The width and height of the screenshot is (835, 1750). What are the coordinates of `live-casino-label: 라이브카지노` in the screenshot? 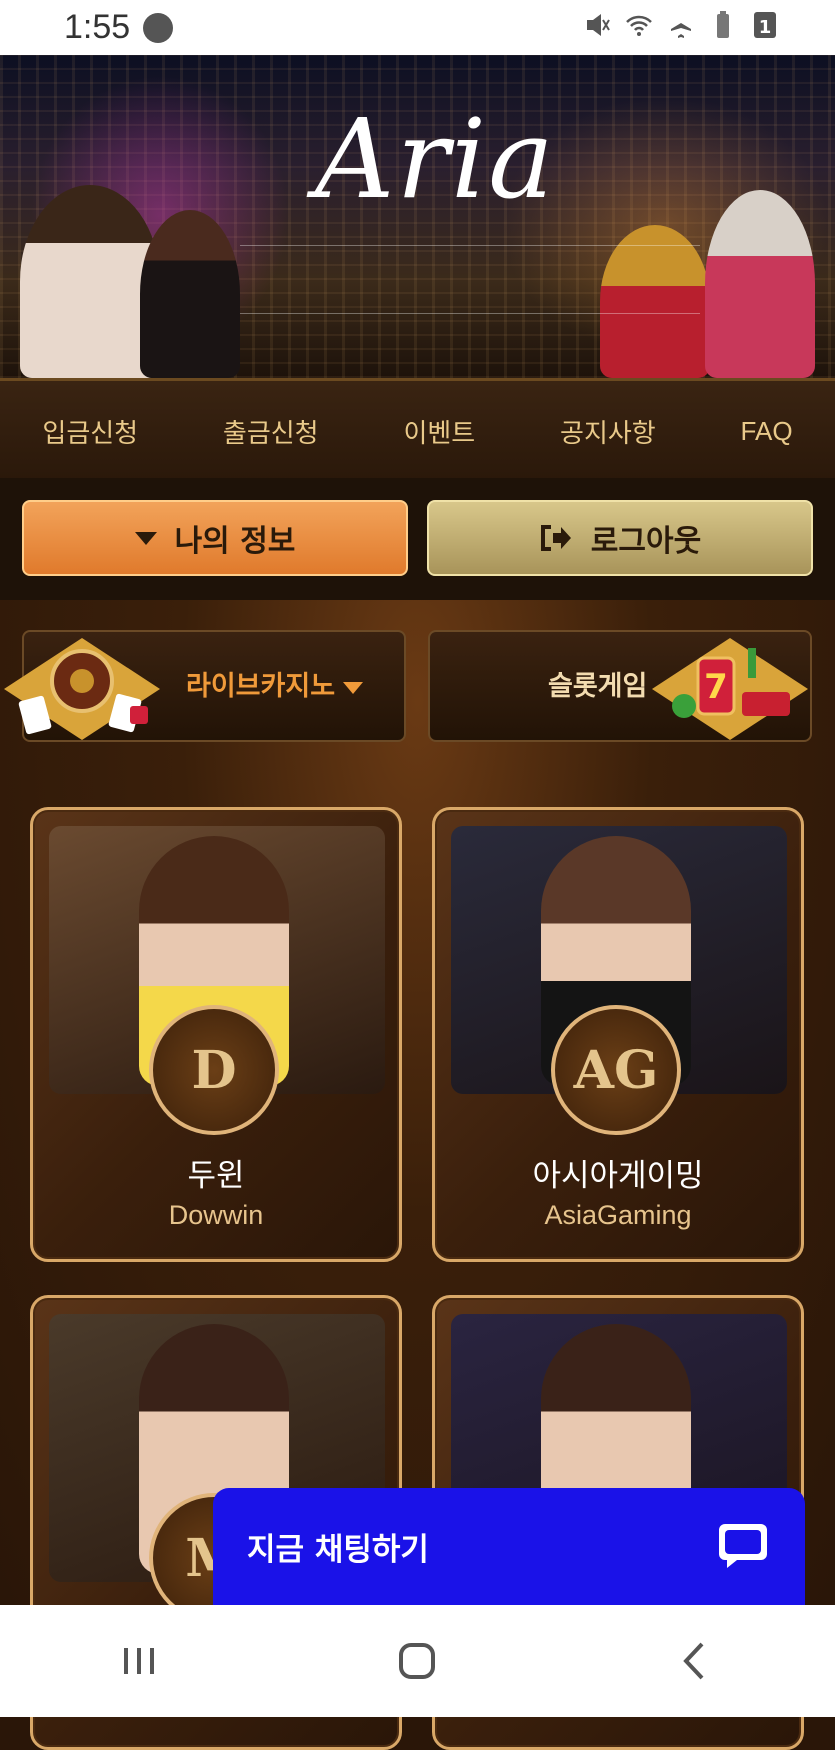 It's located at (275, 683).